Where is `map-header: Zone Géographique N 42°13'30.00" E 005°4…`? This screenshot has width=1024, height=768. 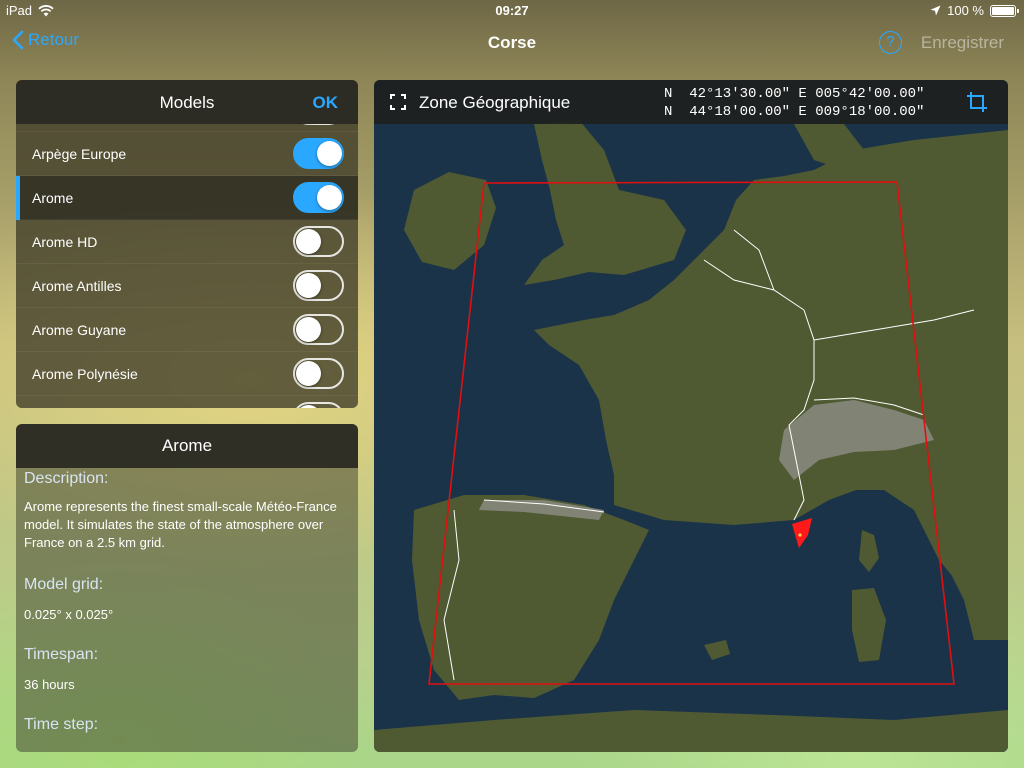 map-header: Zone Géographique N 42°13'30.00" E 005°4… is located at coordinates (691, 102).